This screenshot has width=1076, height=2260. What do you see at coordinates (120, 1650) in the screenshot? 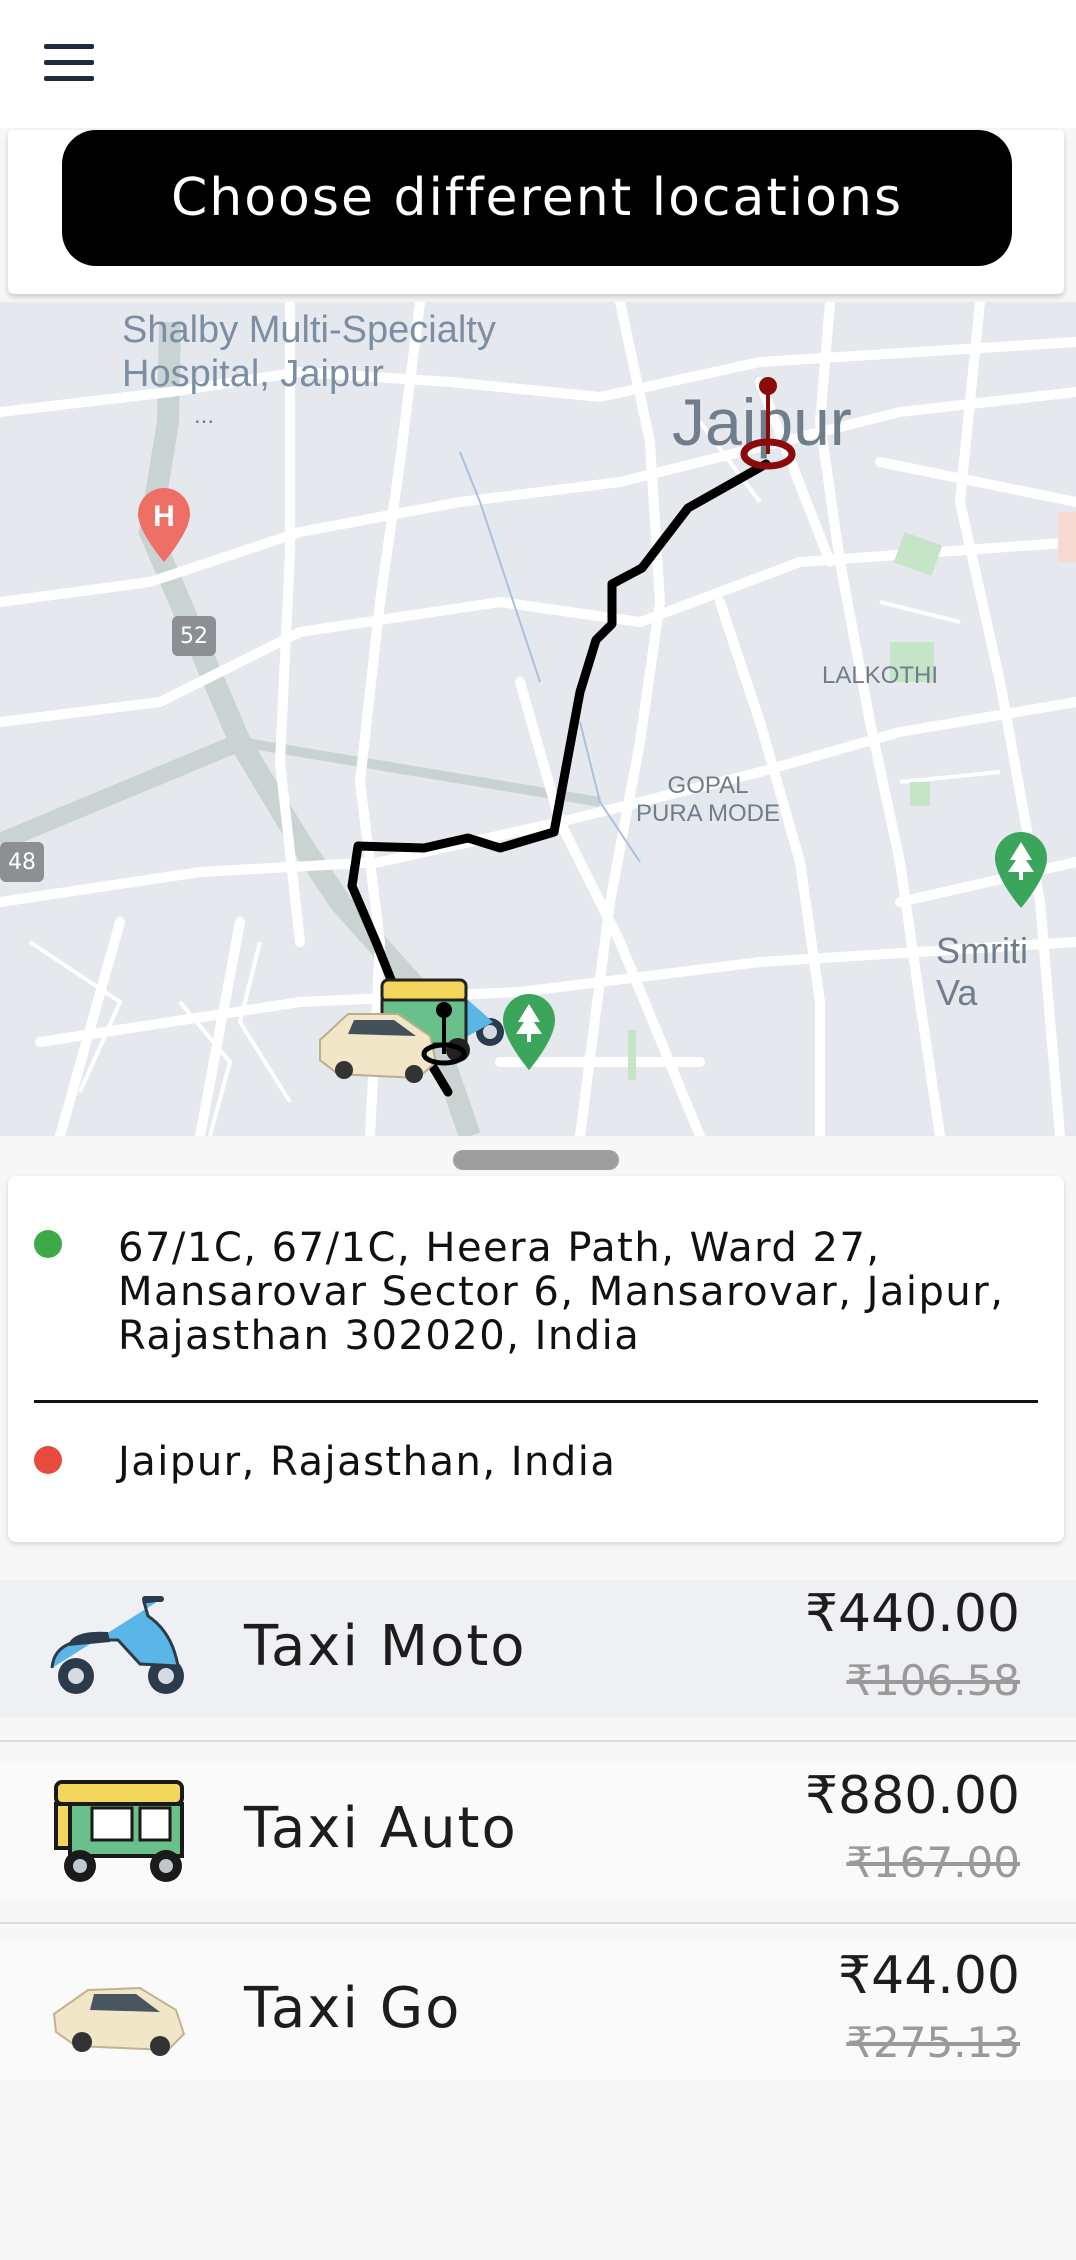
I see `scooter-icon` at bounding box center [120, 1650].